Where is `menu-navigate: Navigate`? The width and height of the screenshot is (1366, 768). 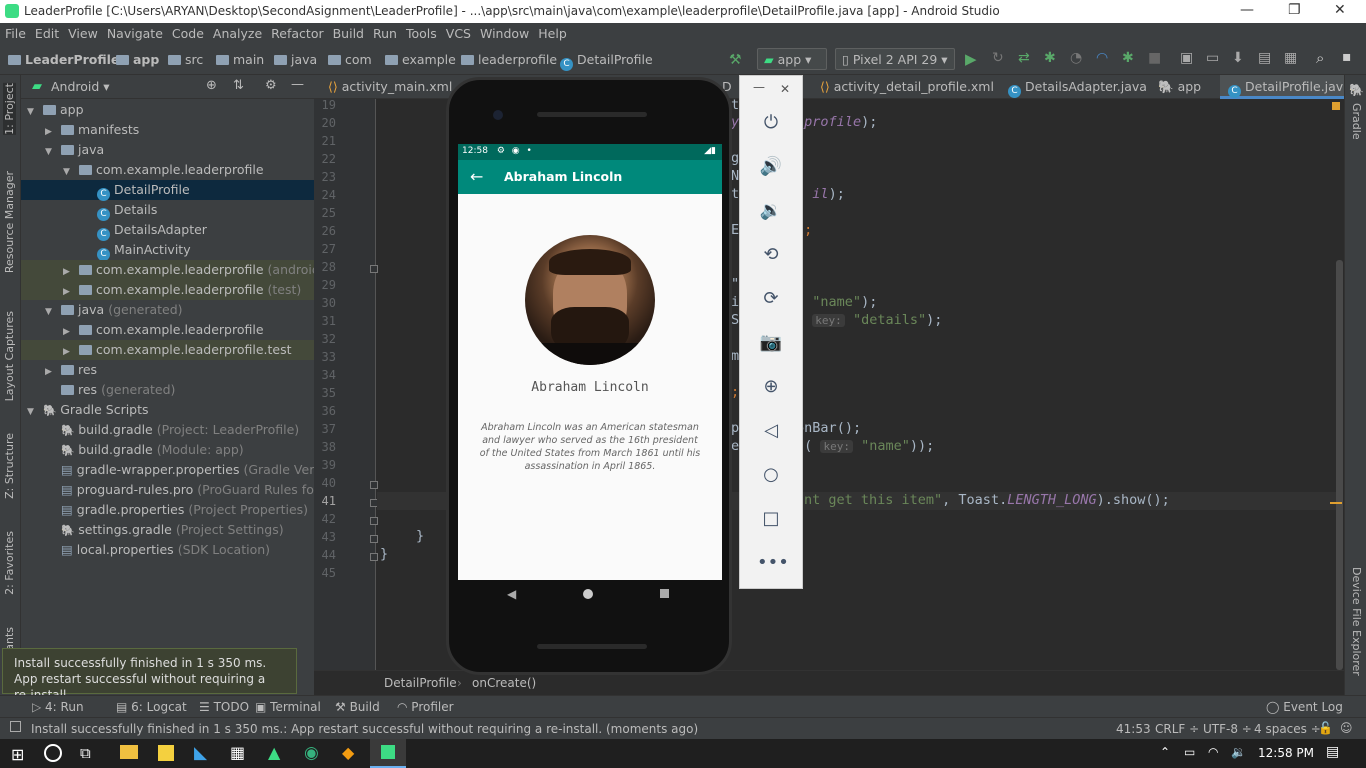 menu-navigate: Navigate is located at coordinates (134, 32).